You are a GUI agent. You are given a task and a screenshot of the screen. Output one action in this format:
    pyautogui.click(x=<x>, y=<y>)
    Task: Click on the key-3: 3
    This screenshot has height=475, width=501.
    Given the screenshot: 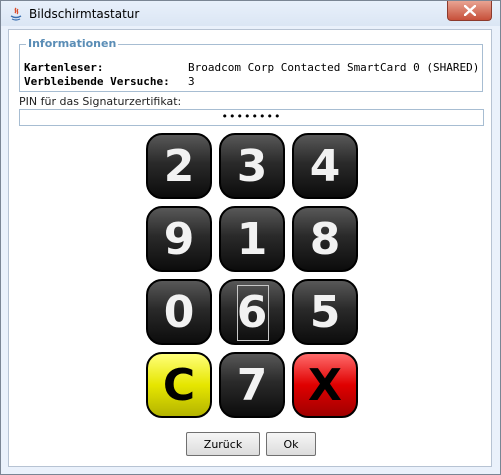 What is the action you would take?
    pyautogui.click(x=252, y=166)
    